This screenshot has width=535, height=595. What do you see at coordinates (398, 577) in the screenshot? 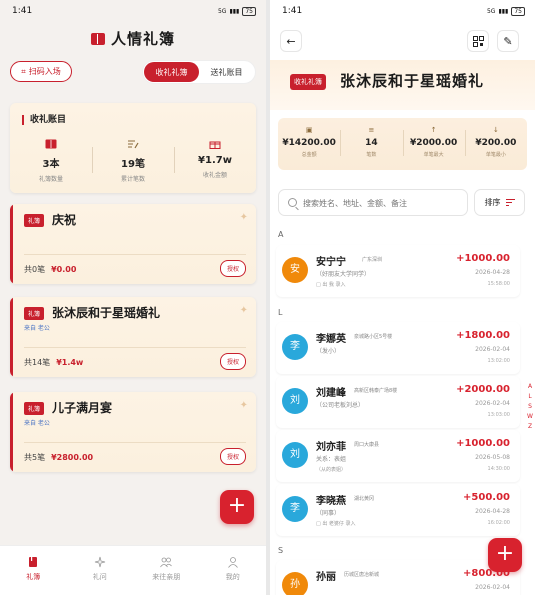
I see `list-item: 孙 孙丽 历城区唐冶新城 +800.00 2026-02-04` at bounding box center [398, 577].